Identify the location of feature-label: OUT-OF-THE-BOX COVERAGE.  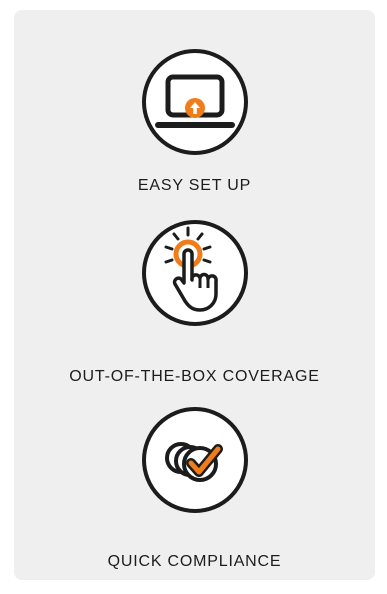
(194, 376).